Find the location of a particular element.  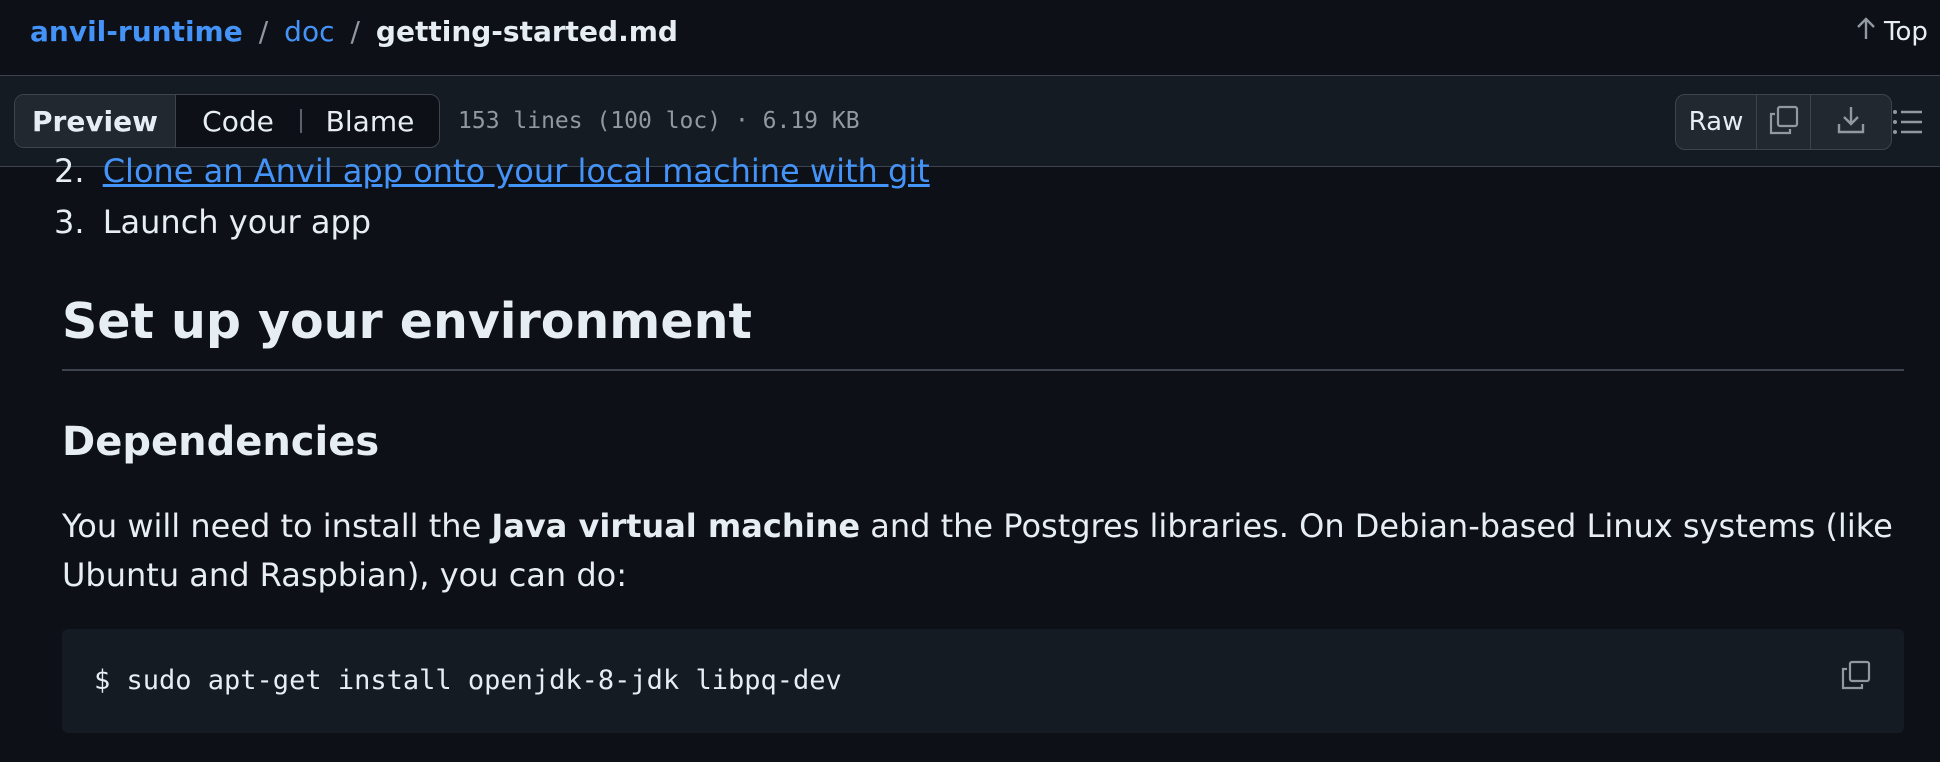

raw-button: Raw is located at coordinates (1716, 122).